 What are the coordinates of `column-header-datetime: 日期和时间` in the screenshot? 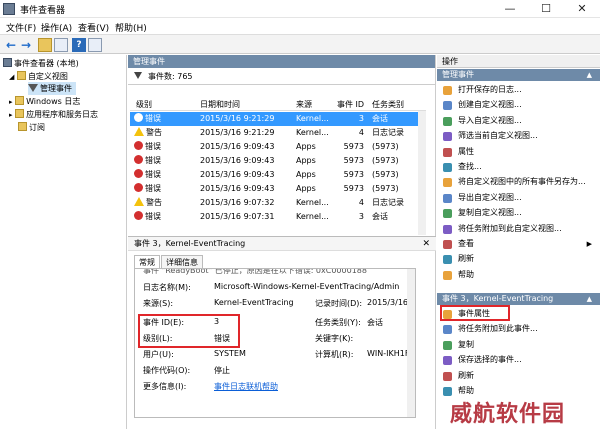 It's located at (220, 104).